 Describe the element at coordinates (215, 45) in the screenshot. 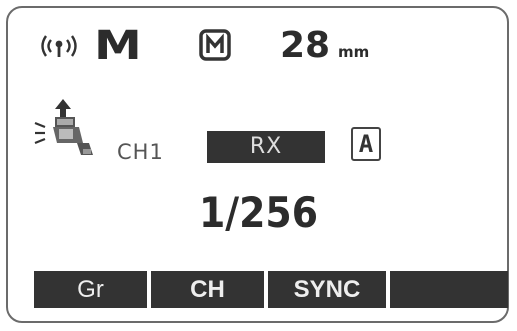

I see `manual-zoom-icon` at that location.